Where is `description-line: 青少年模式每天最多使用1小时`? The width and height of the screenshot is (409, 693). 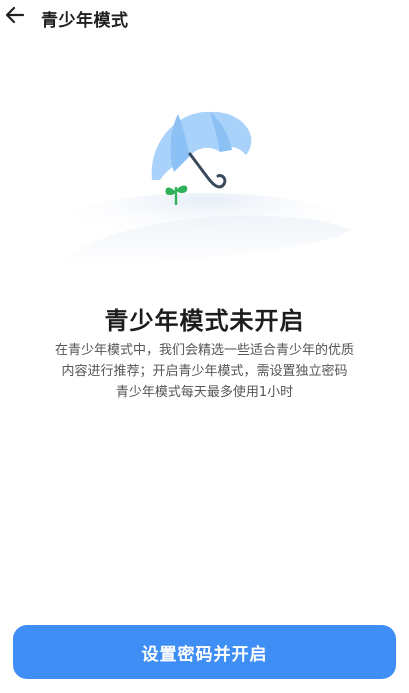
description-line: 青少年模式每天最多使用1小时 is located at coordinates (204, 392).